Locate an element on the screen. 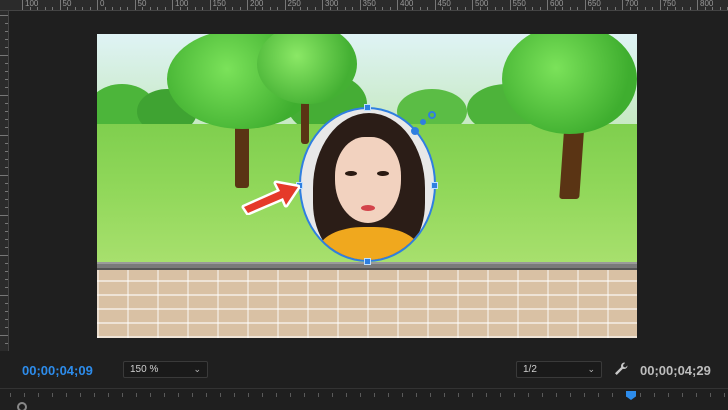 The width and height of the screenshot is (728, 410). mini-timeline is located at coordinates (364, 399).